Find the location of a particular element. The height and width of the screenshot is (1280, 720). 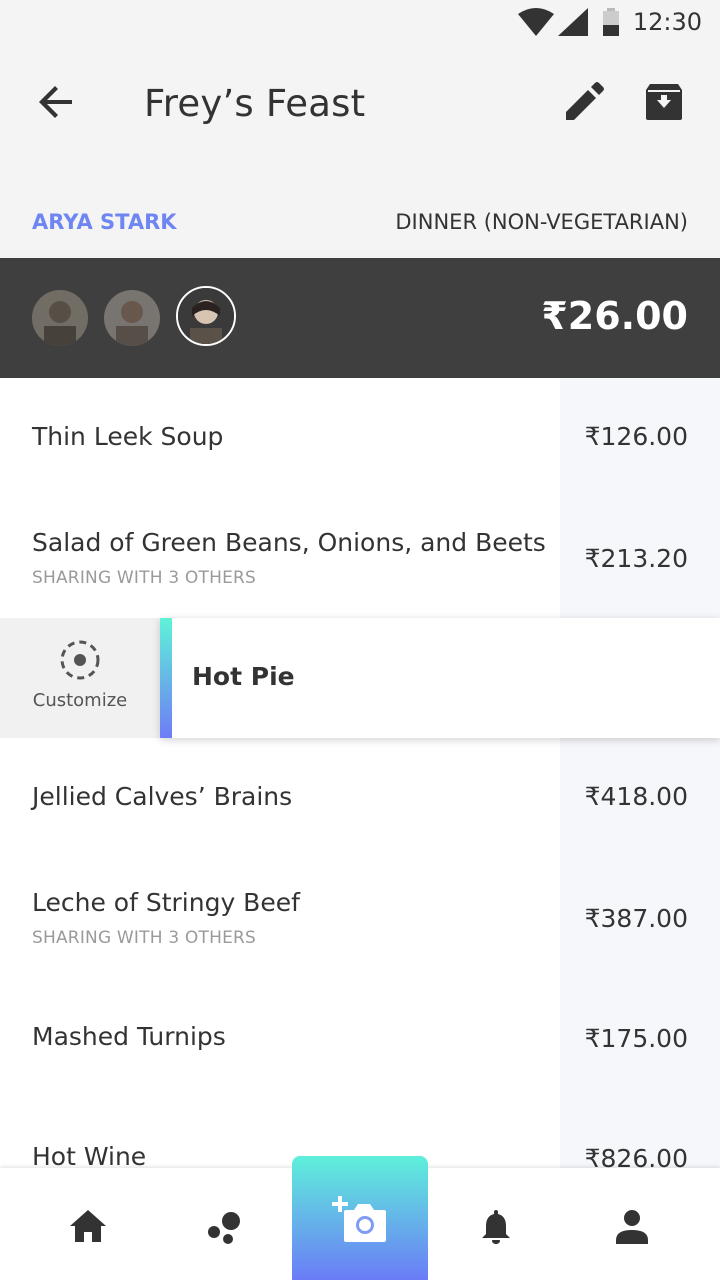

item-name: Hot Pie is located at coordinates (243, 676).